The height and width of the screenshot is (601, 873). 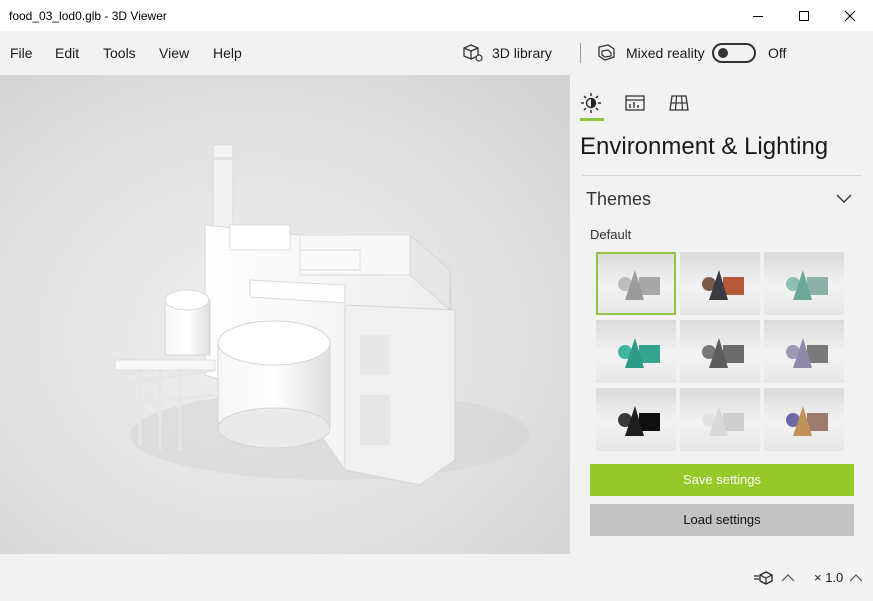 What do you see at coordinates (777, 53) in the screenshot?
I see `toggle-state-label: Off` at bounding box center [777, 53].